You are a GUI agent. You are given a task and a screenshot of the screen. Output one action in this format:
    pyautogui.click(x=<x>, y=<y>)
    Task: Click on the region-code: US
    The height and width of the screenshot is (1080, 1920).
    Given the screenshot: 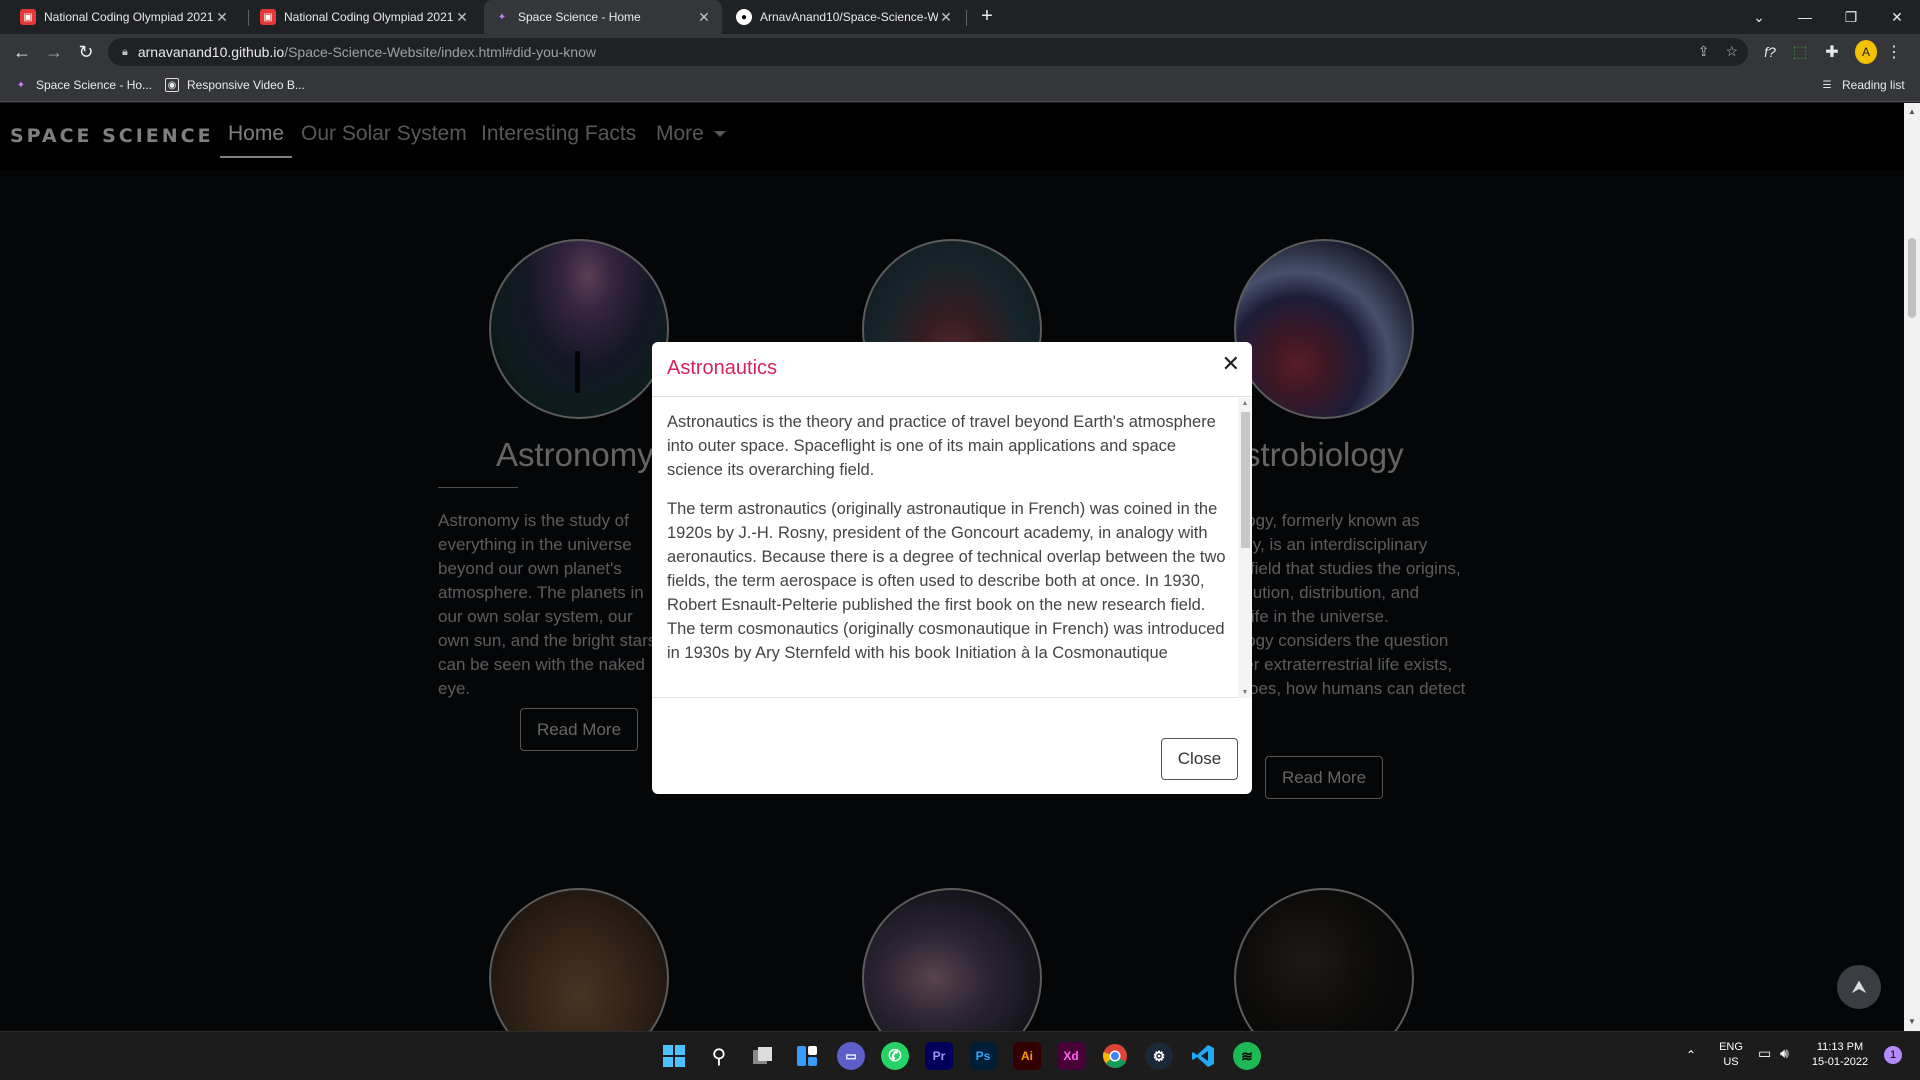 What is the action you would take?
    pyautogui.click(x=1731, y=1062)
    